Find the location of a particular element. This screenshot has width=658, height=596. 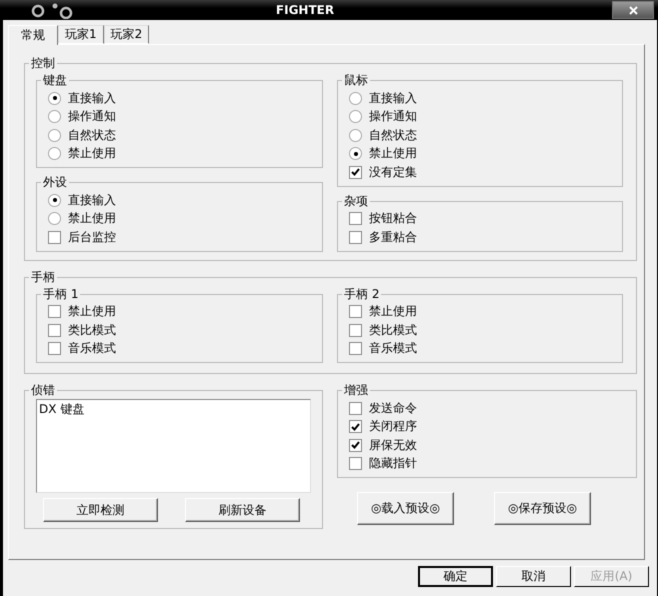

option-label: 发送命令 is located at coordinates (393, 408).